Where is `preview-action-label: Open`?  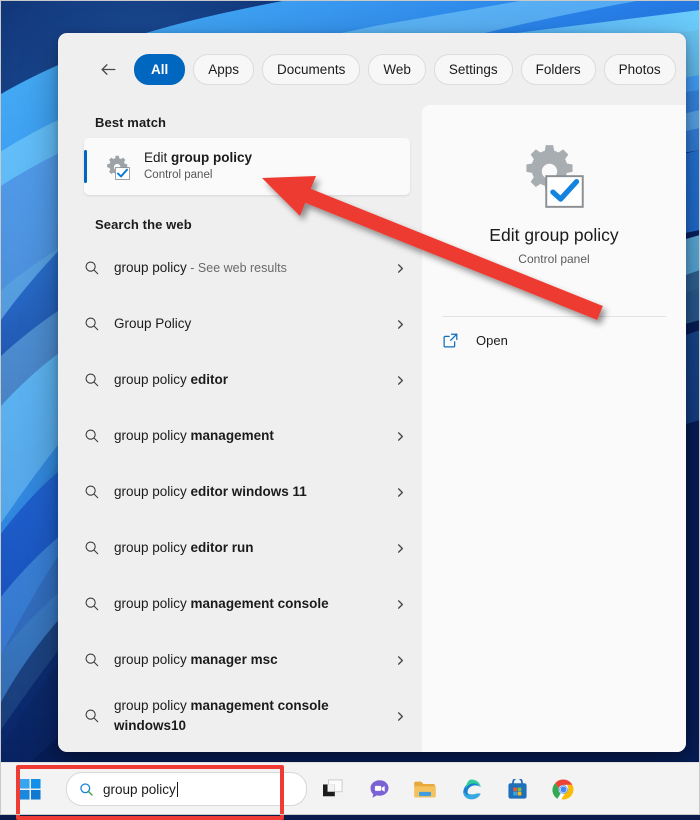
preview-action-label: Open is located at coordinates (492, 340).